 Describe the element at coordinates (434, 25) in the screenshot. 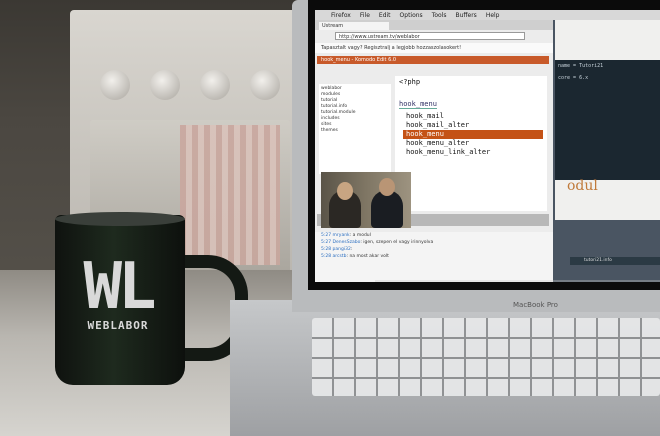

I see `tab-bar: Ustream` at that location.